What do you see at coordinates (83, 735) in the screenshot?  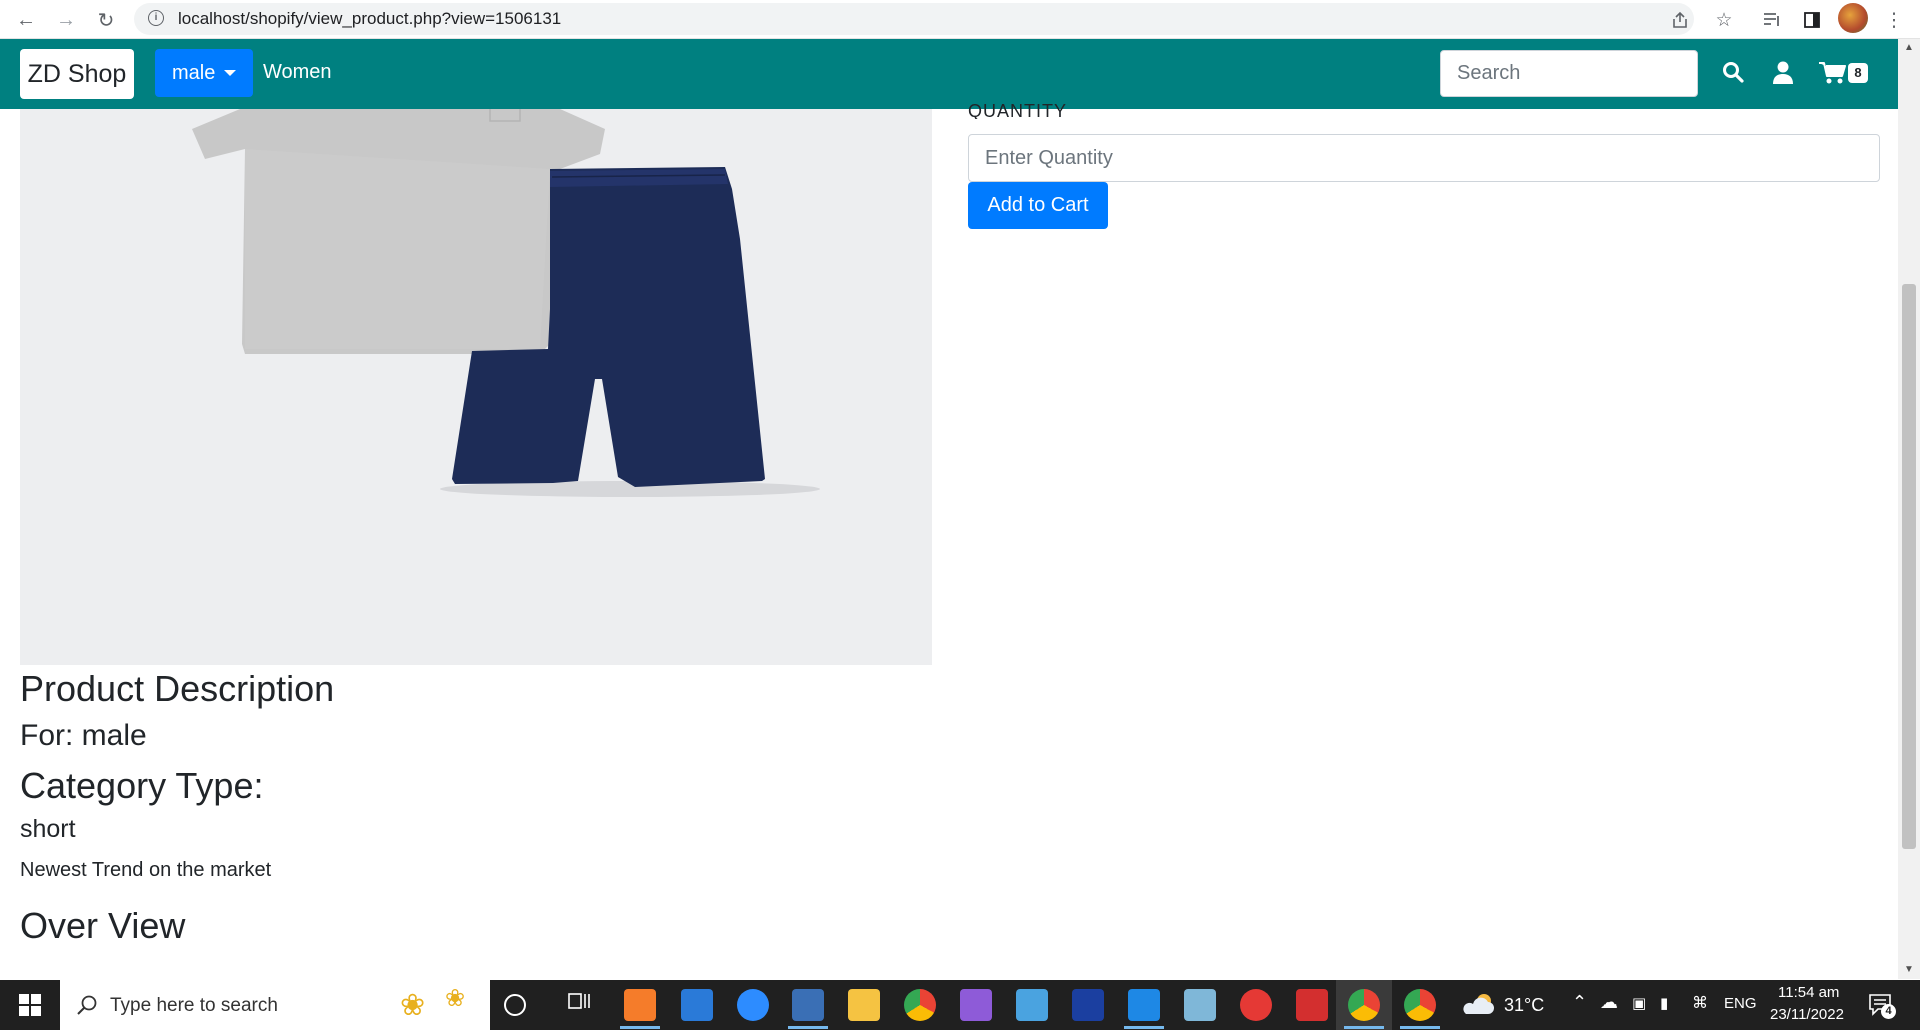 I see `for-text: For: male` at bounding box center [83, 735].